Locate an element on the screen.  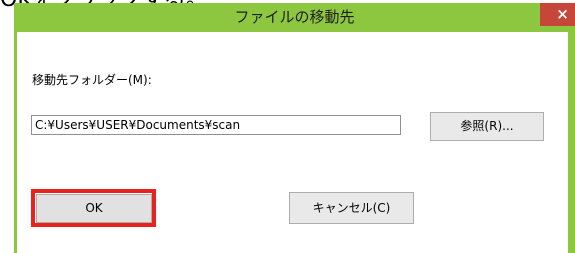
close-button: × is located at coordinates (557, 14).